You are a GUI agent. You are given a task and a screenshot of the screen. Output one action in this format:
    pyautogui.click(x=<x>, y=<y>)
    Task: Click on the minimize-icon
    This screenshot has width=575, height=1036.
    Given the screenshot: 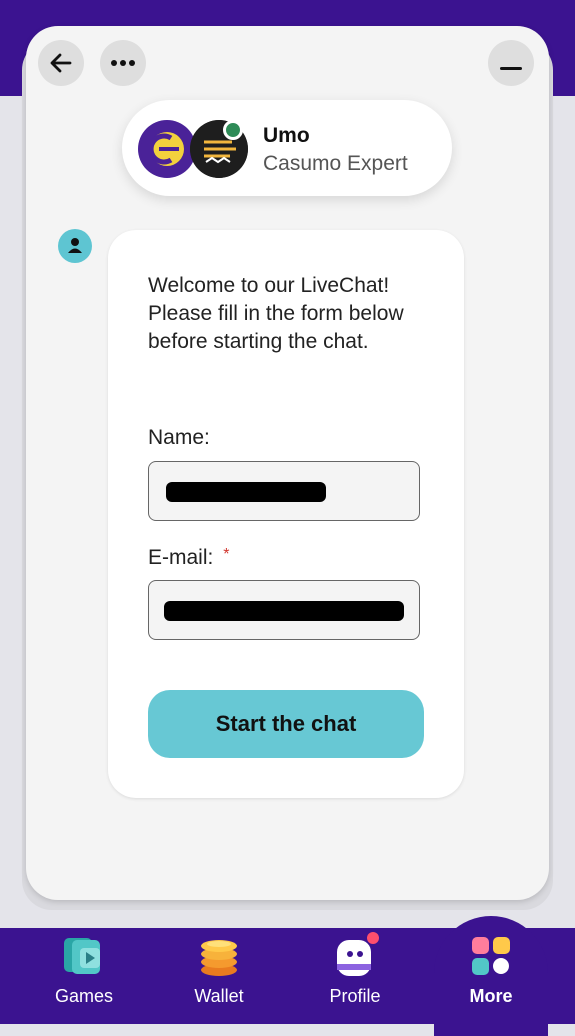 What is the action you would take?
    pyautogui.click(x=511, y=68)
    